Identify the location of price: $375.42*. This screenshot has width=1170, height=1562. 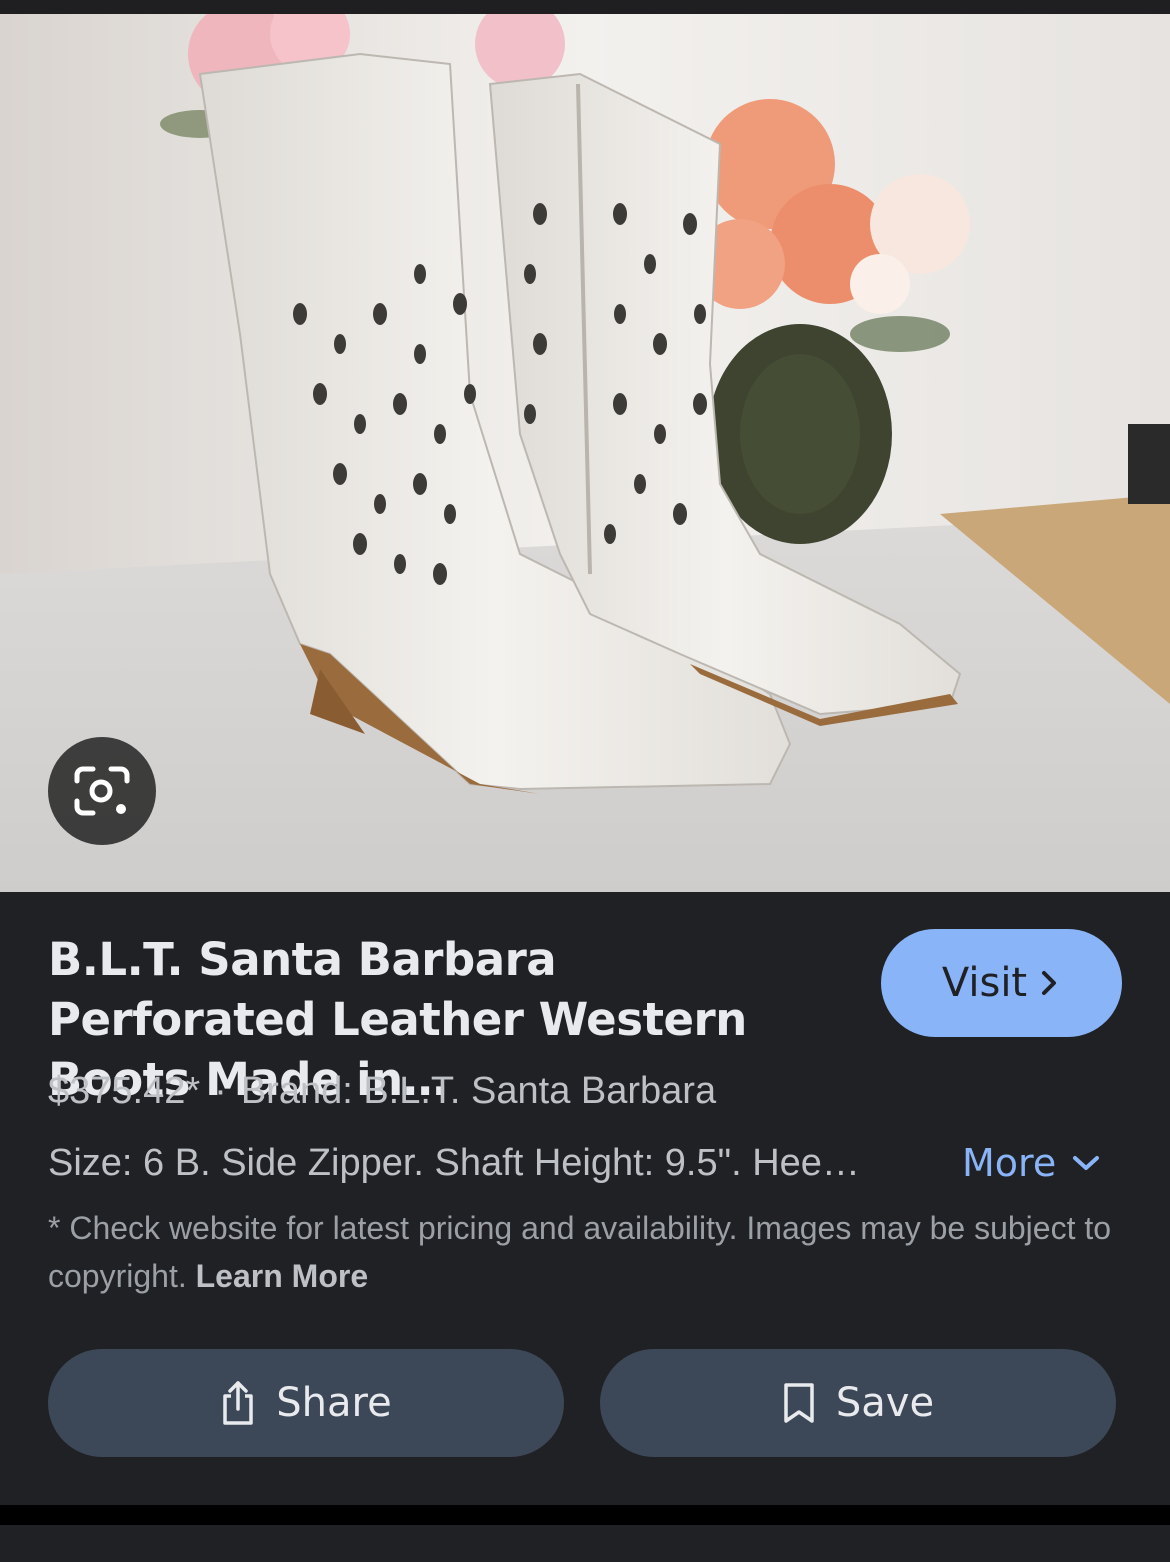
(124, 1091).